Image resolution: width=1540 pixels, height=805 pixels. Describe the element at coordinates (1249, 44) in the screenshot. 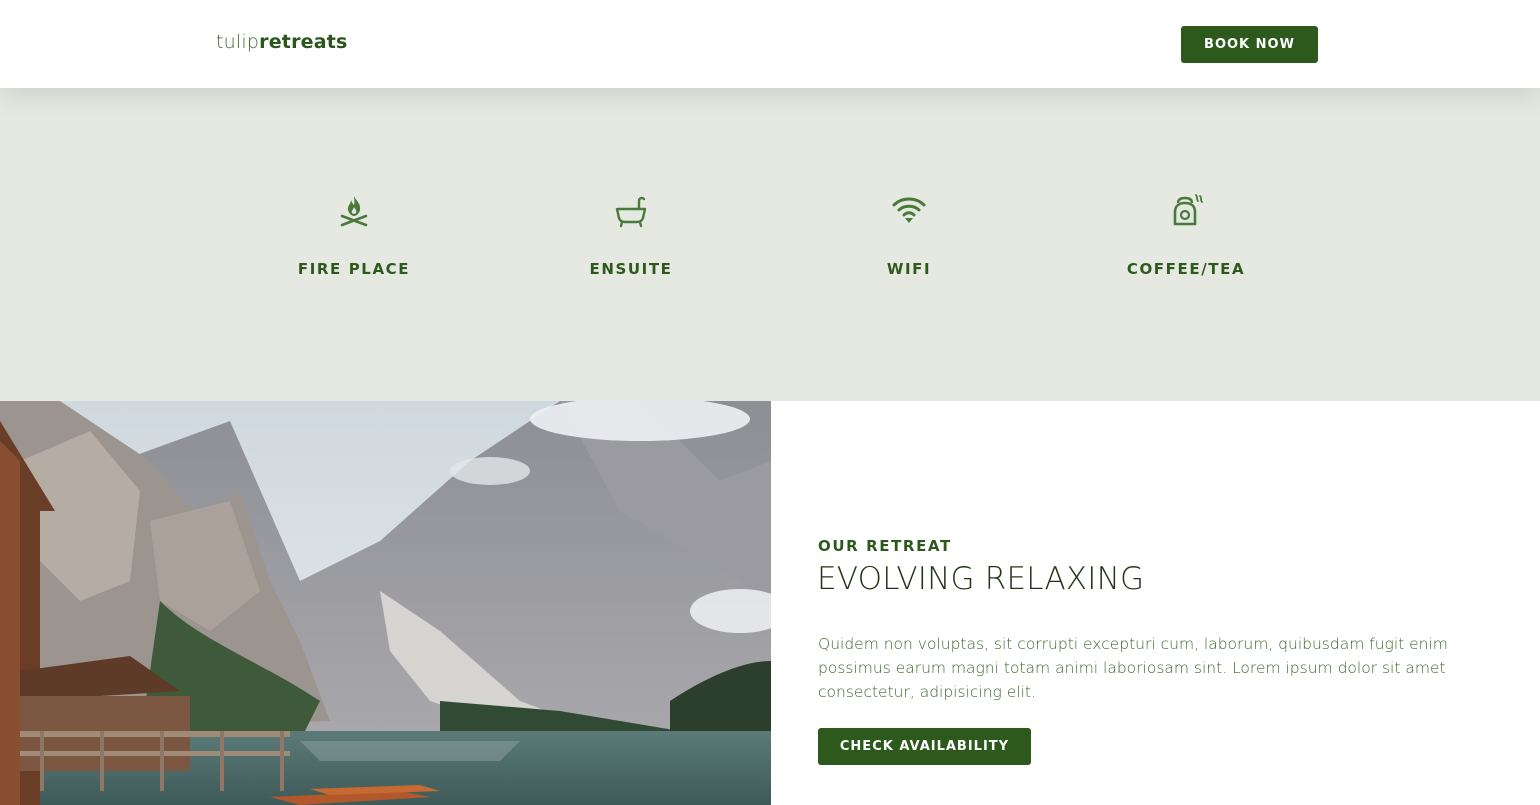

I see `book-now-button: BOOK NOW` at that location.